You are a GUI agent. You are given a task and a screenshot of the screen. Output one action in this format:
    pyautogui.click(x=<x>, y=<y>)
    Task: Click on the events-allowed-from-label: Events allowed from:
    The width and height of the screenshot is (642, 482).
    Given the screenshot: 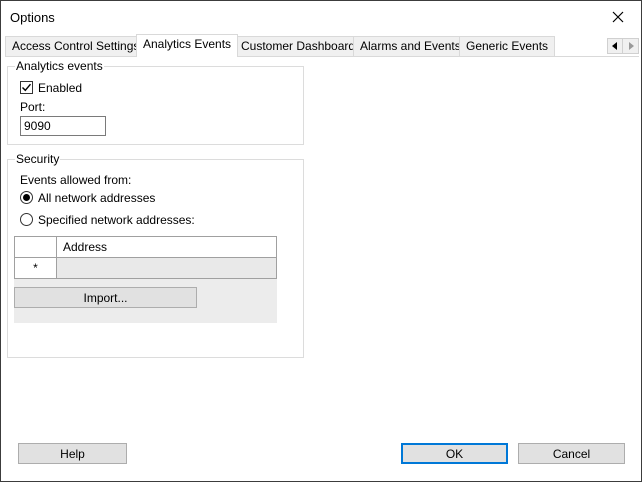 What is the action you would take?
    pyautogui.click(x=76, y=180)
    